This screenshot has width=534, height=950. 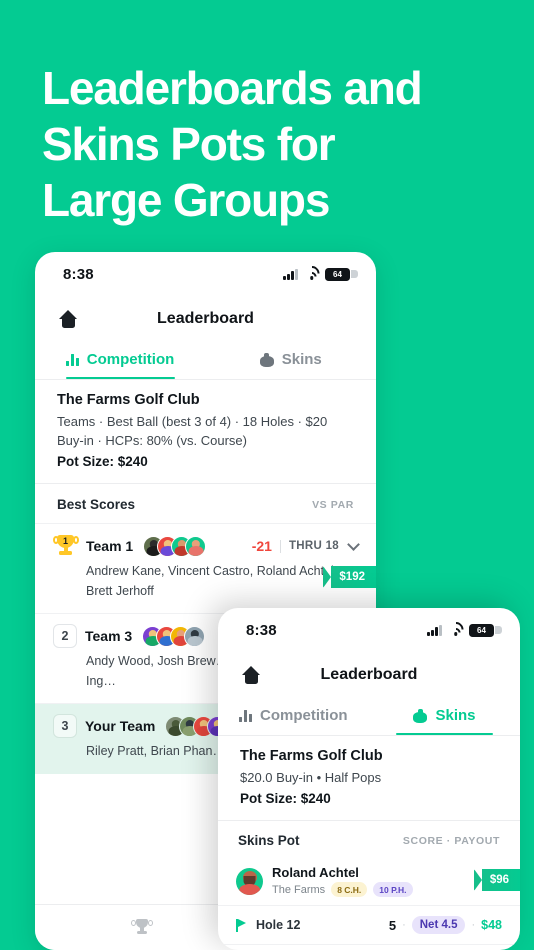 I want to click on trophy-icon: 1, so click(x=65, y=546).